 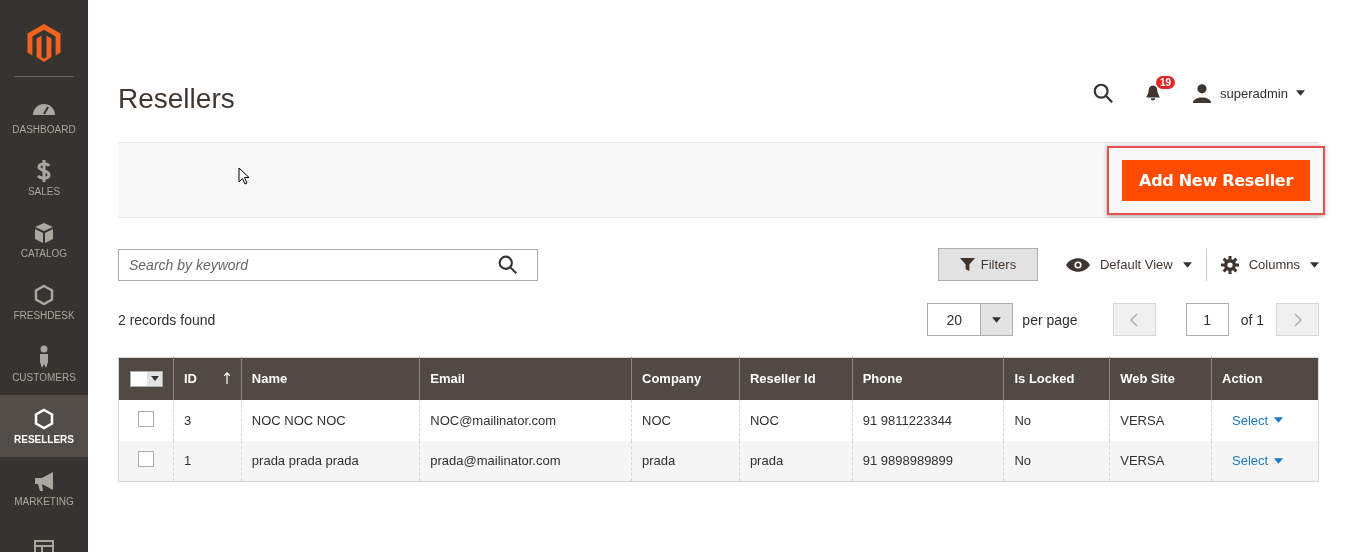 I want to click on column-header: Reseller Id, so click(x=796, y=378).